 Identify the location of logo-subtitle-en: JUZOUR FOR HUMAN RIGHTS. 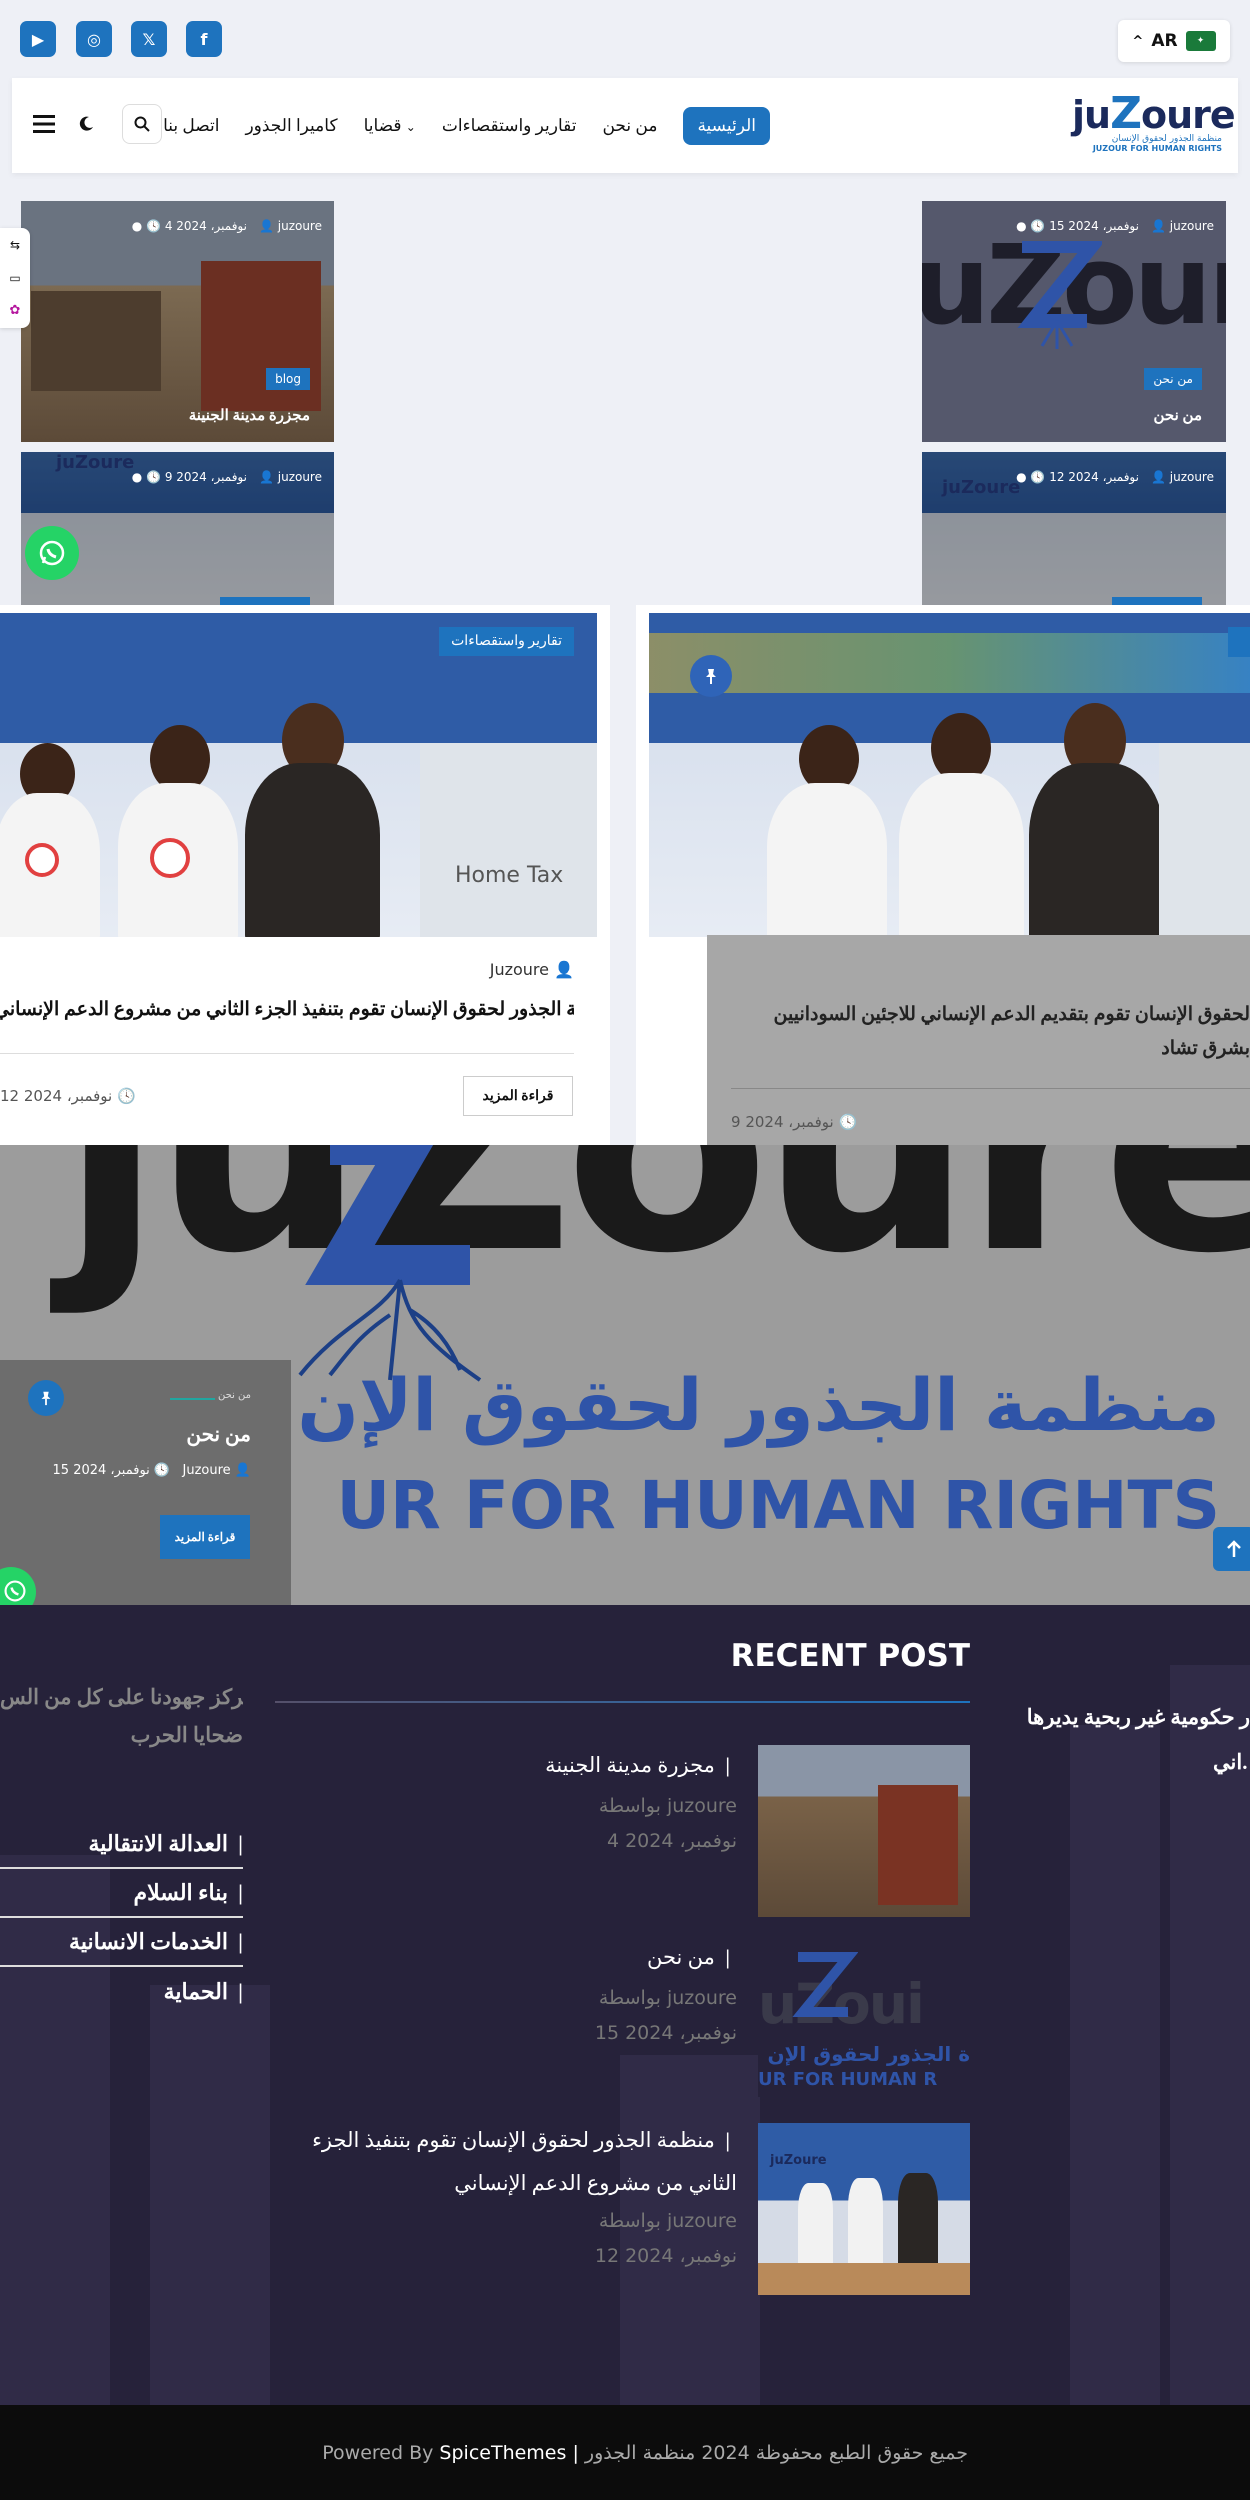
(1157, 148).